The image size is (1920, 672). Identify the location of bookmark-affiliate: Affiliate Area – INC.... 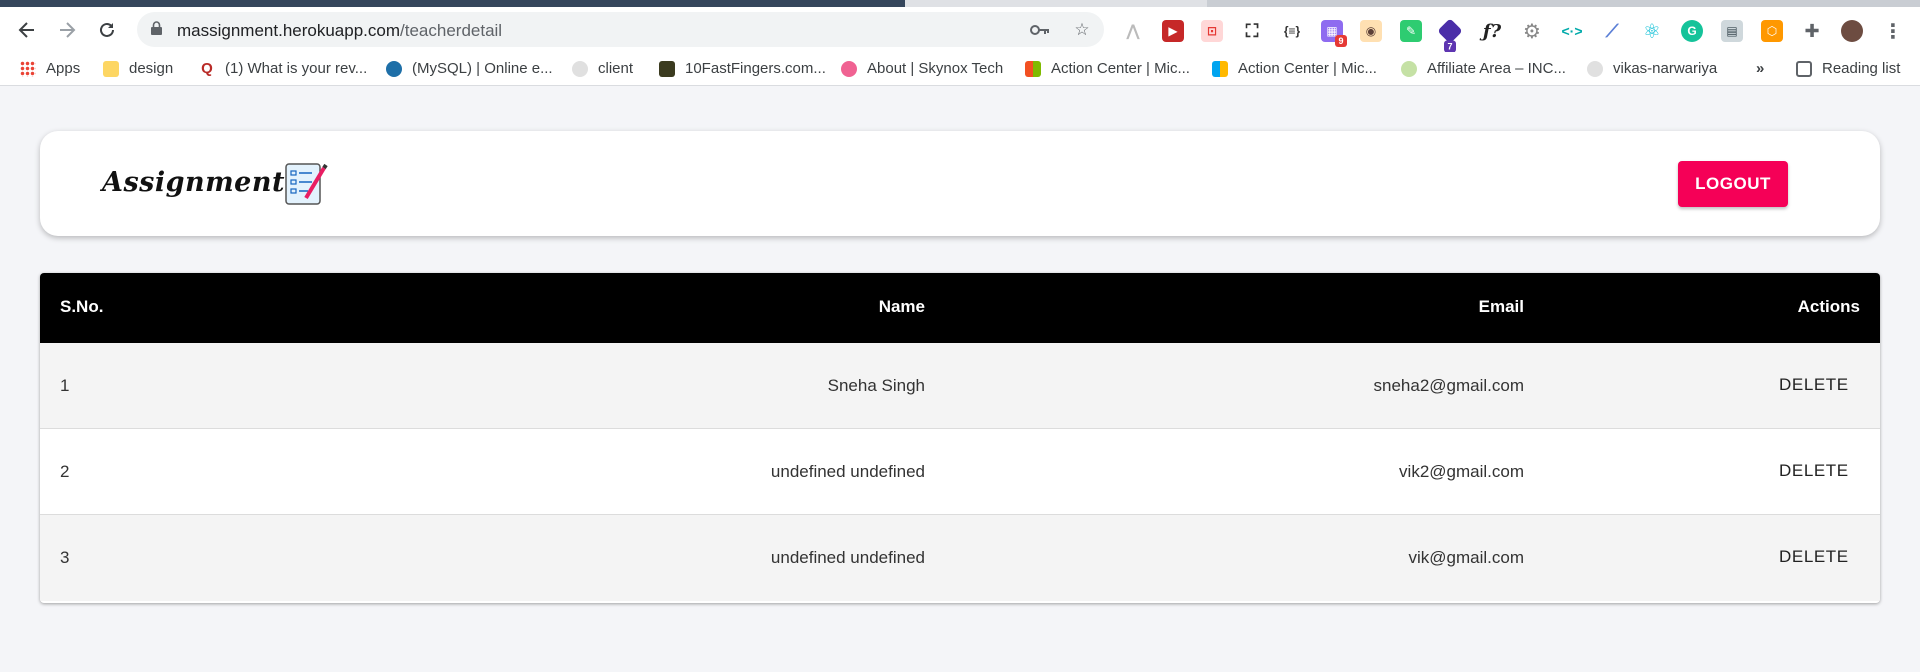
(1483, 68).